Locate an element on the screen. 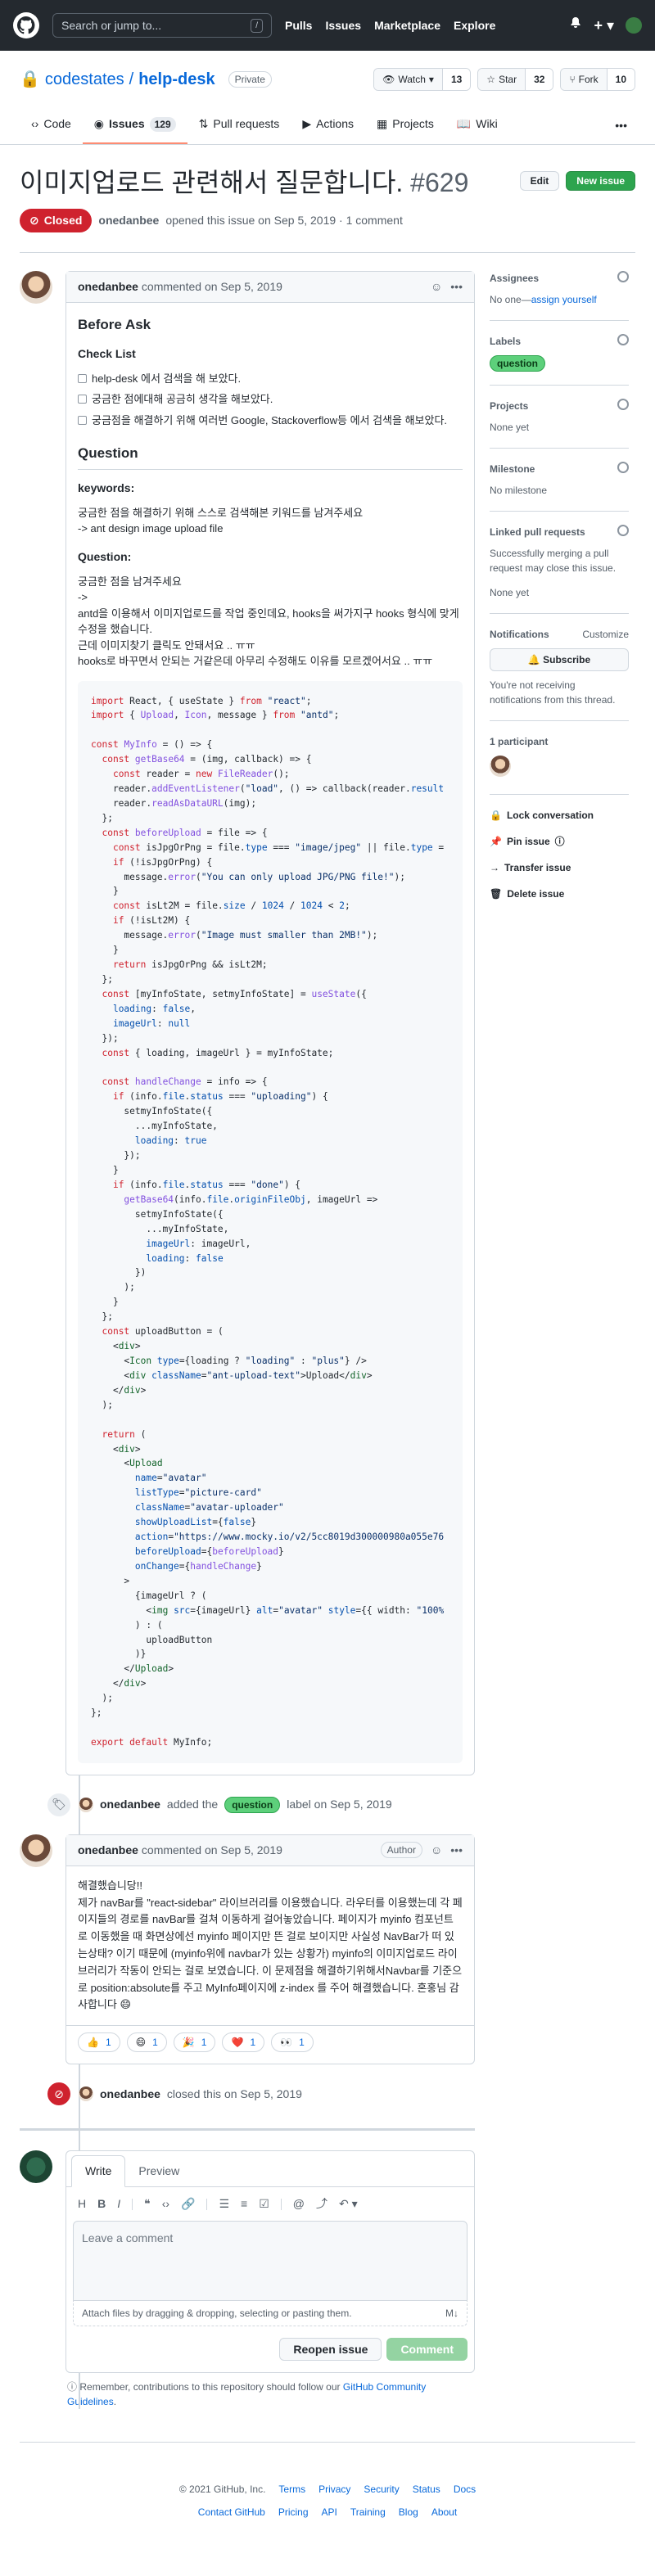  plus-icon: + ▾ is located at coordinates (604, 26).